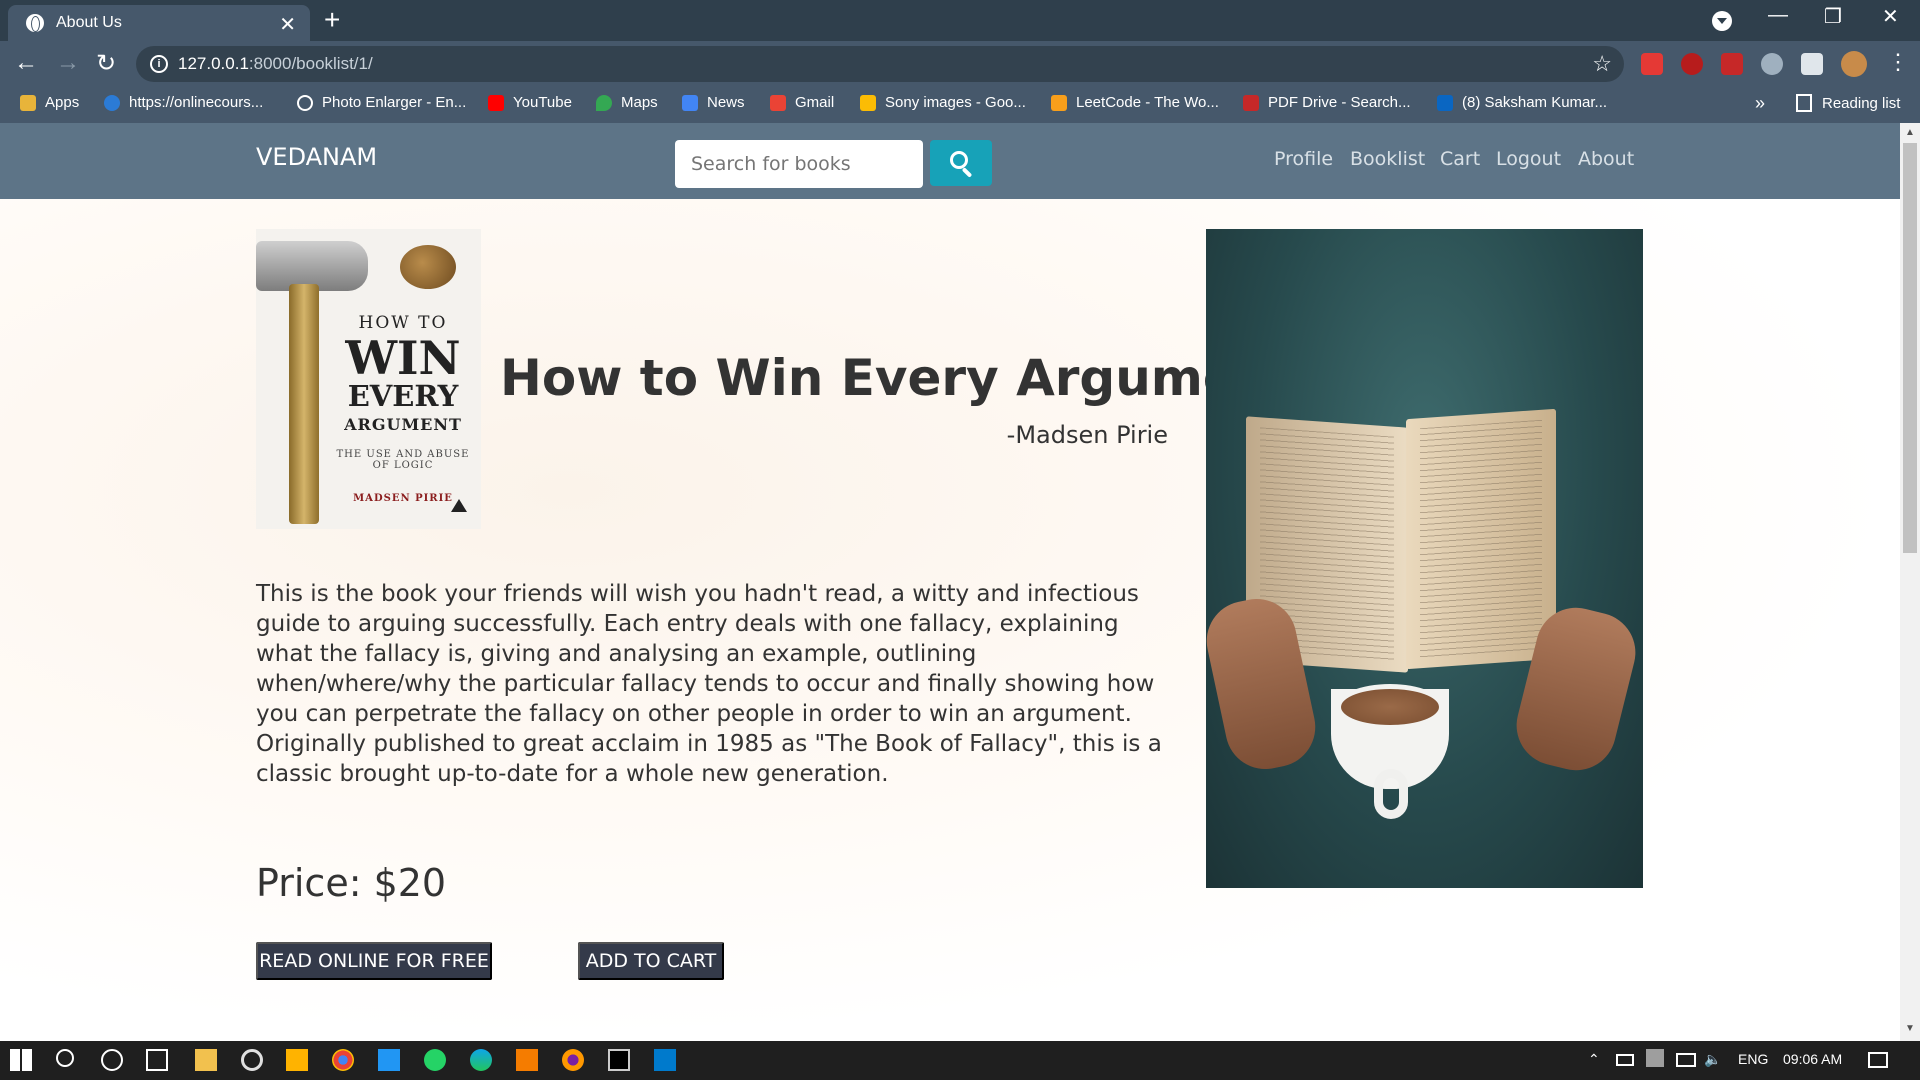 The height and width of the screenshot is (1080, 1920). Describe the element at coordinates (206, 1060) in the screenshot. I see `file-explorer-icon` at that location.